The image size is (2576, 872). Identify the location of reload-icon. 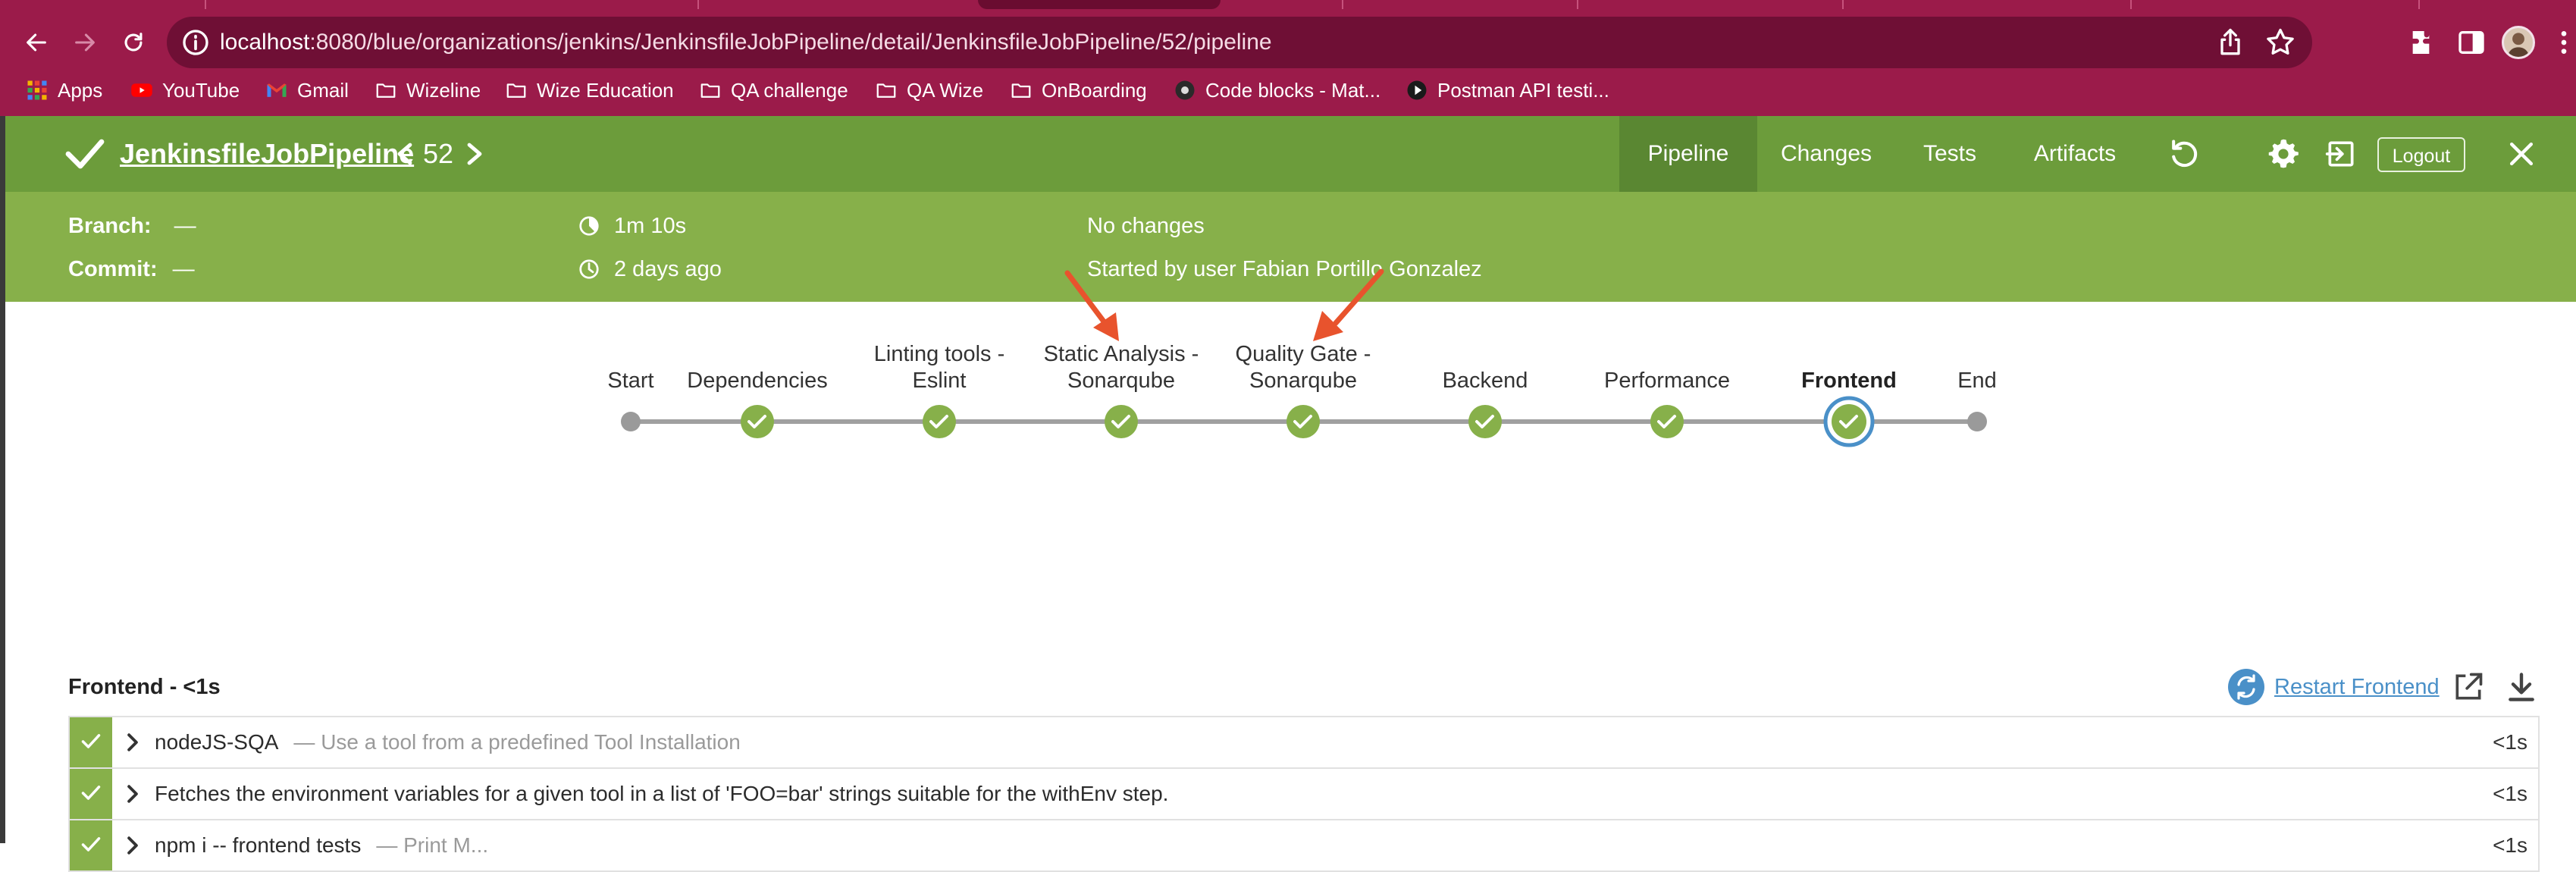
(133, 42).